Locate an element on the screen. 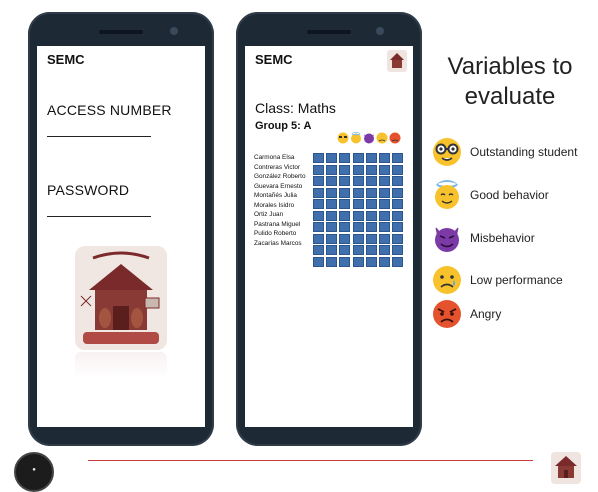  nerd-face-icon is located at coordinates (343, 138).